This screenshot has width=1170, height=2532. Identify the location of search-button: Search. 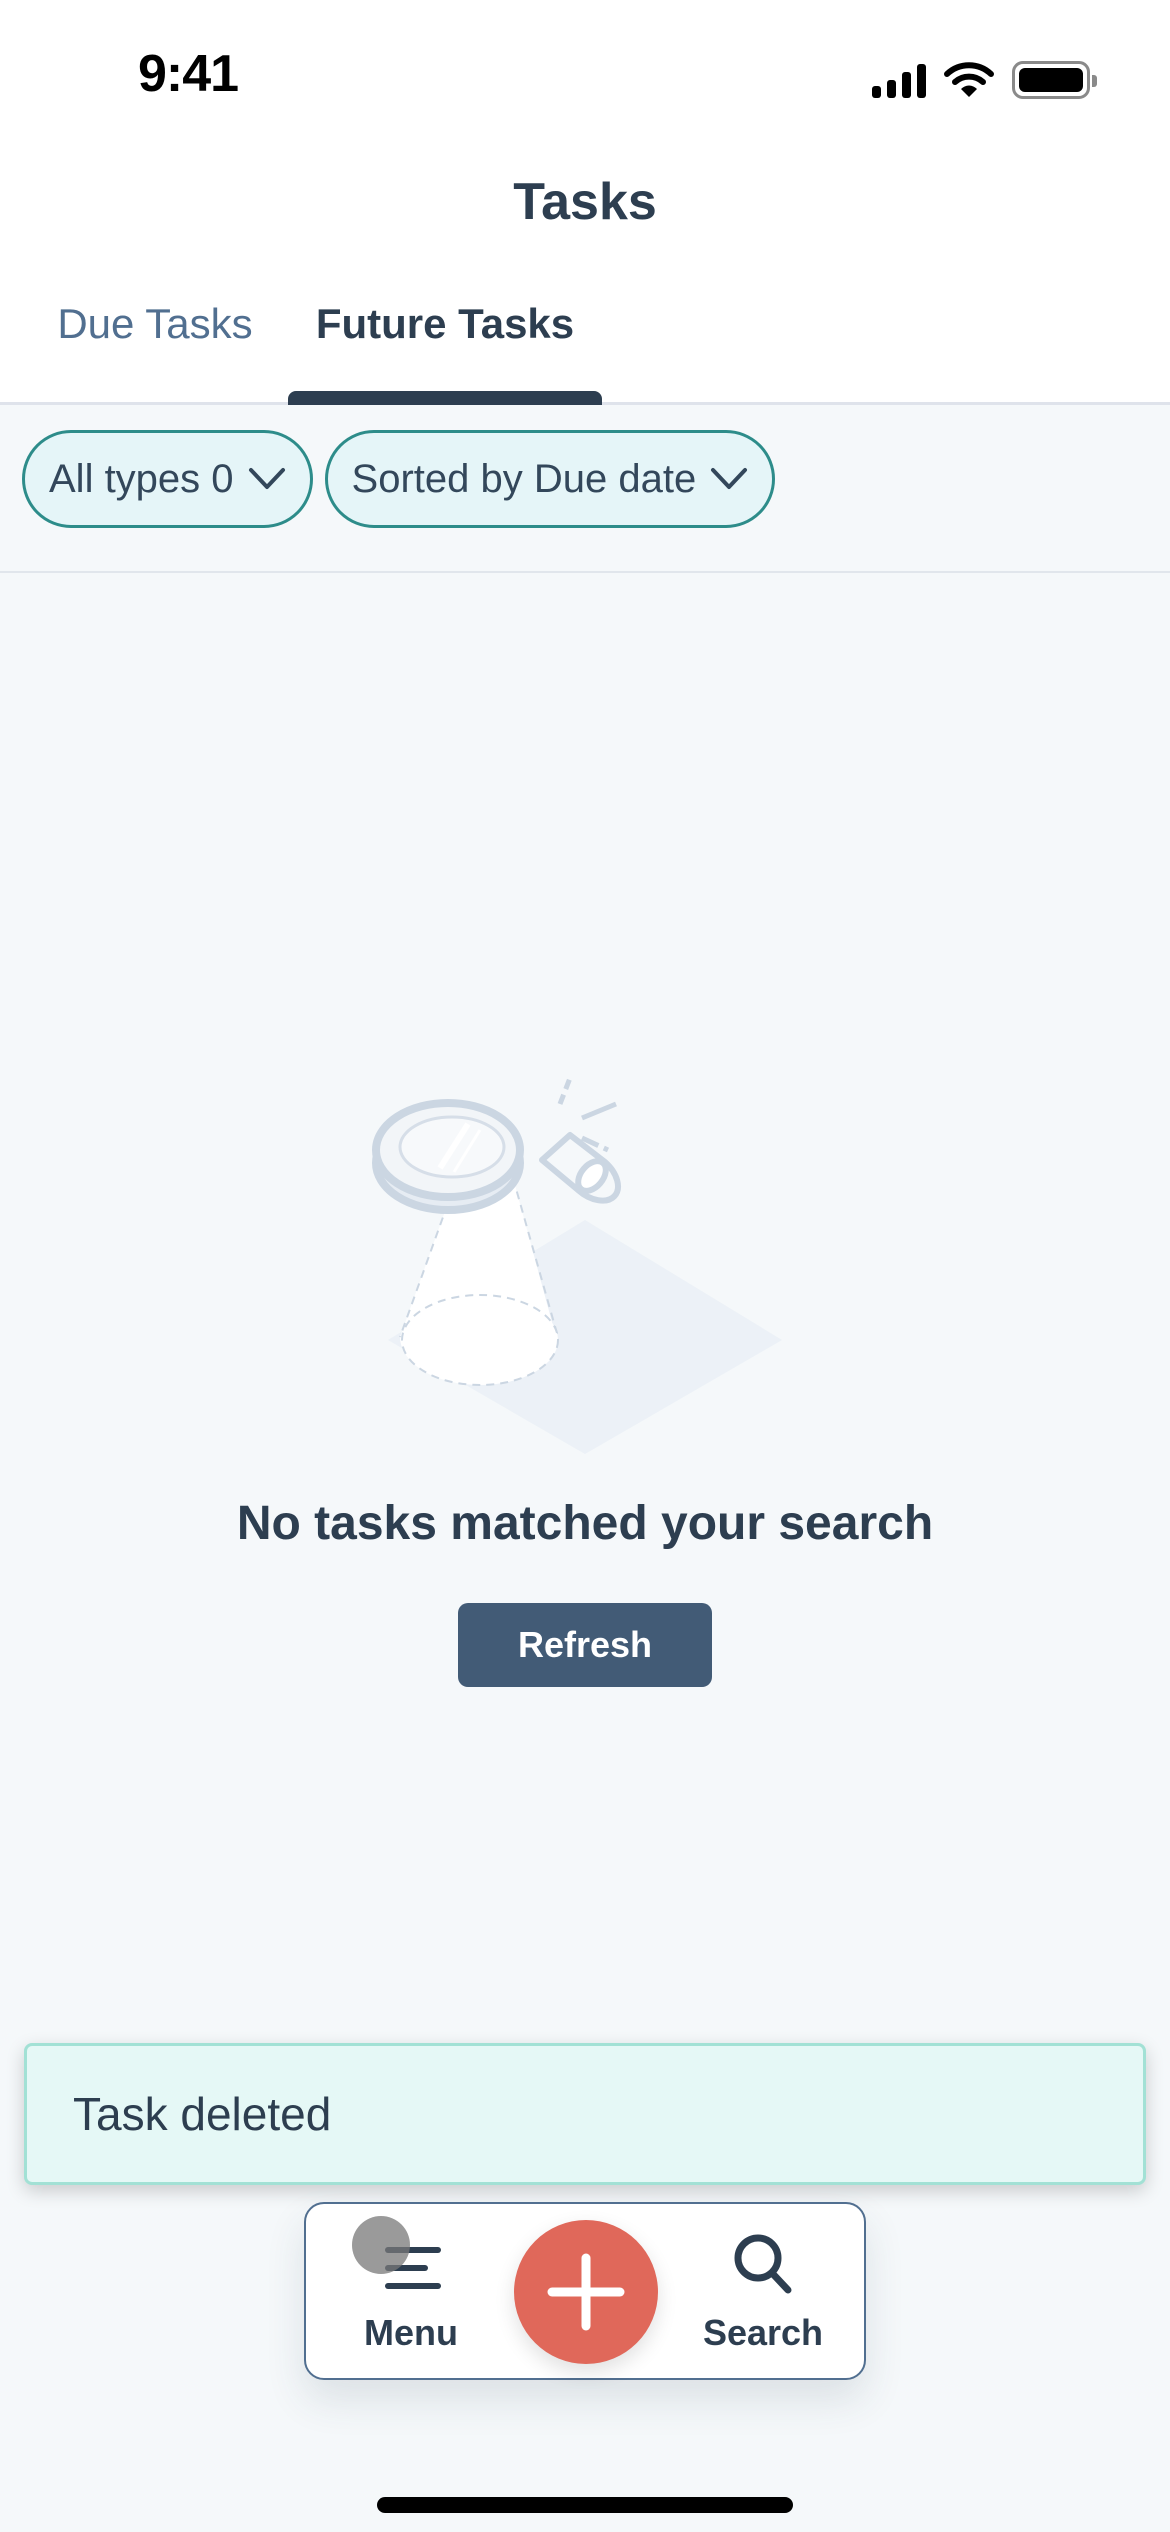
(763, 2293).